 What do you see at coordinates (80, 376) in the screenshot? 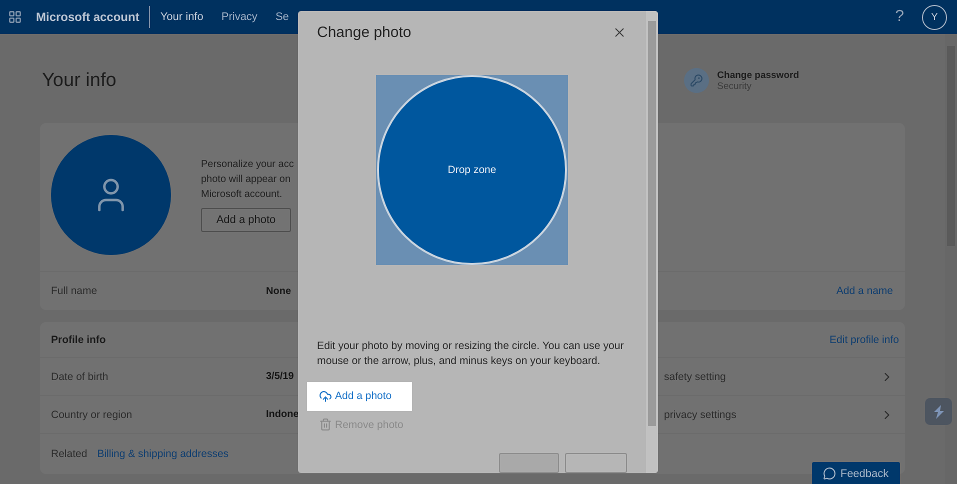
I see `field-label: Date of birth` at bounding box center [80, 376].